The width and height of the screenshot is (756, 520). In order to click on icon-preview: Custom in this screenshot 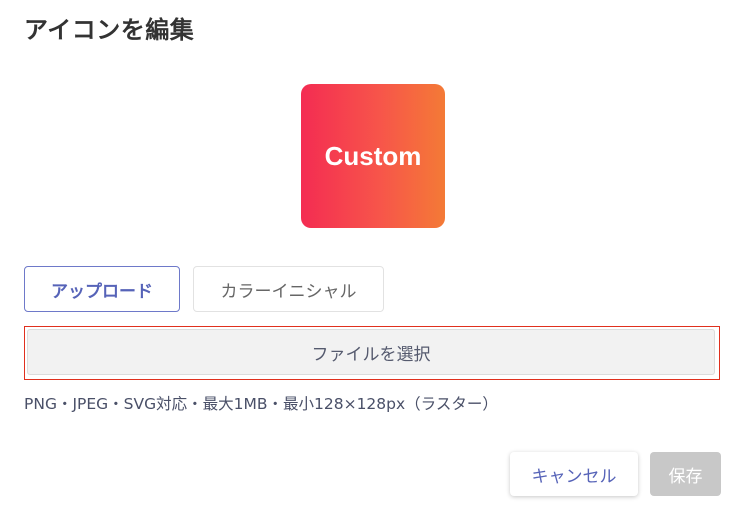, I will do `click(373, 156)`.